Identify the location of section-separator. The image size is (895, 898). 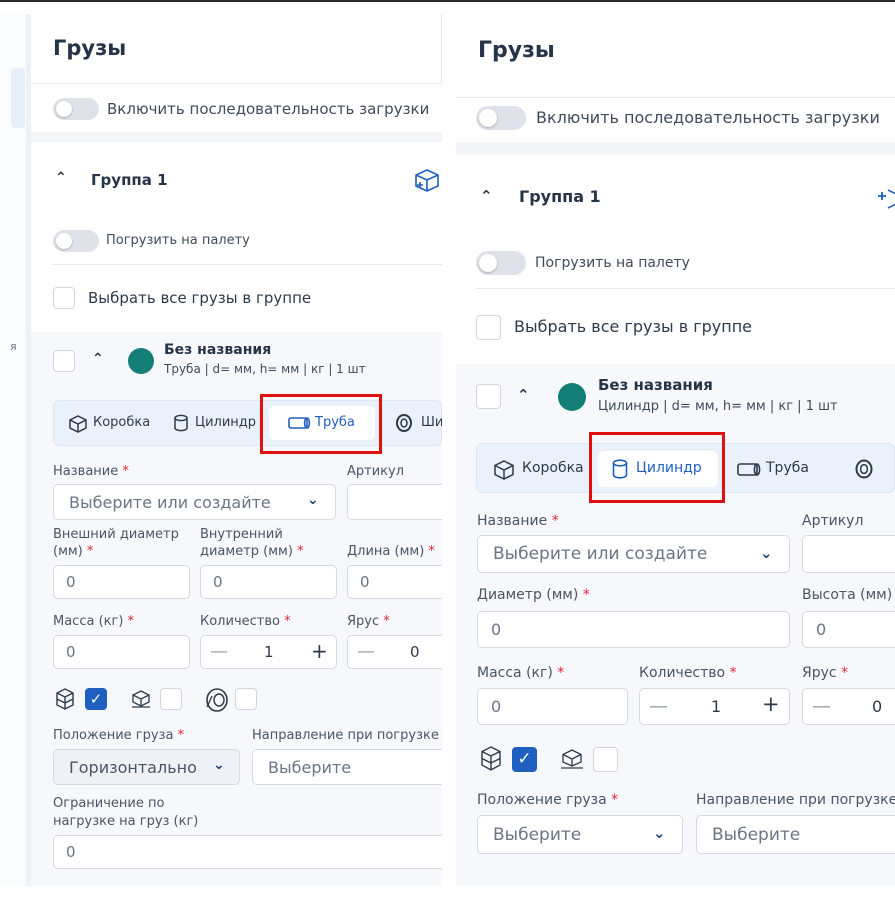
(675, 148).